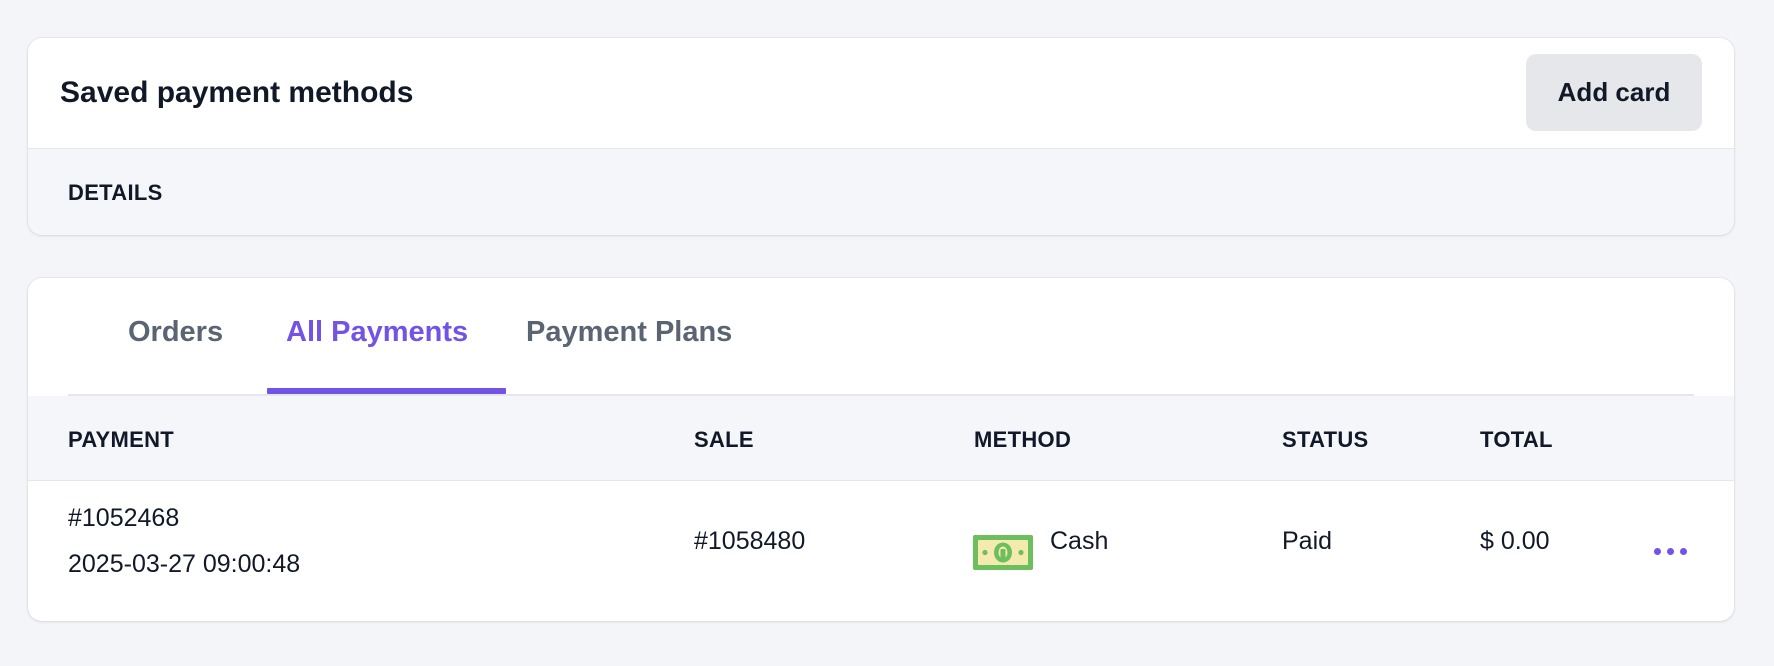 This screenshot has height=666, width=1774. What do you see at coordinates (724, 440) in the screenshot?
I see `column-header-sale: SALE` at bounding box center [724, 440].